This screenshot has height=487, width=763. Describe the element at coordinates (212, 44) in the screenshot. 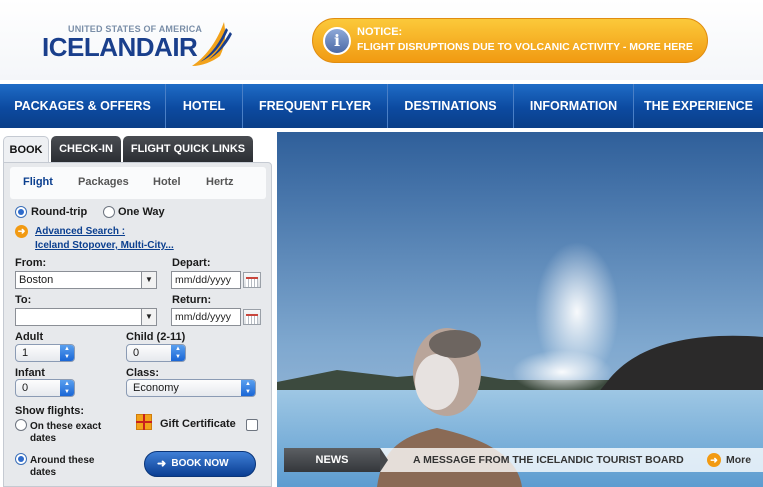

I see `logo-wing-icon` at that location.